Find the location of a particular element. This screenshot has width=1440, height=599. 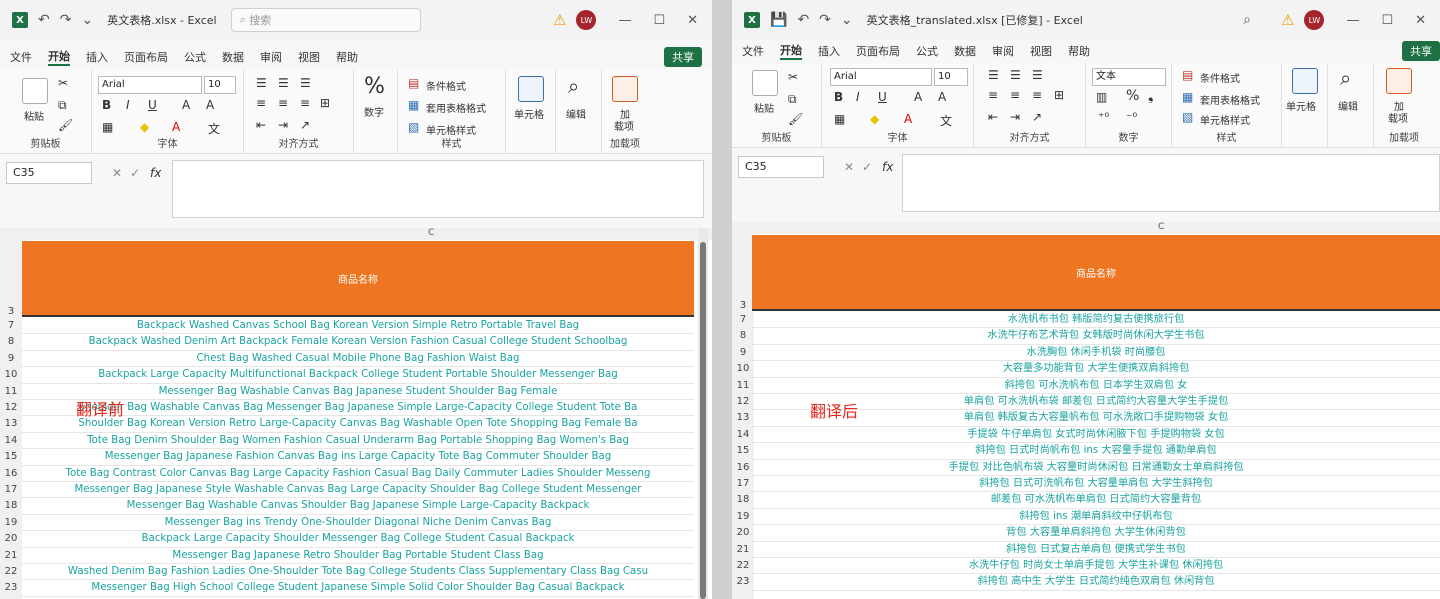

search-icon: ⌕ is located at coordinates (1247, 20).